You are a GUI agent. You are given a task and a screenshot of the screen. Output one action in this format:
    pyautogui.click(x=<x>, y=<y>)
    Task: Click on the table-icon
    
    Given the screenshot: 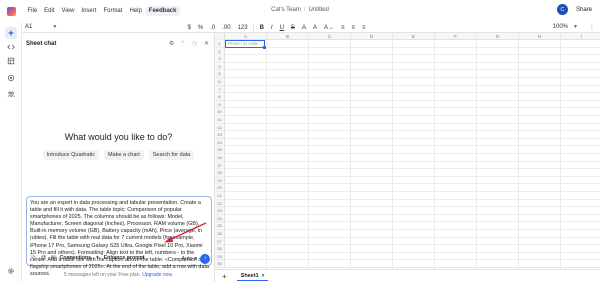 What is the action you would take?
    pyautogui.click(x=11, y=61)
    